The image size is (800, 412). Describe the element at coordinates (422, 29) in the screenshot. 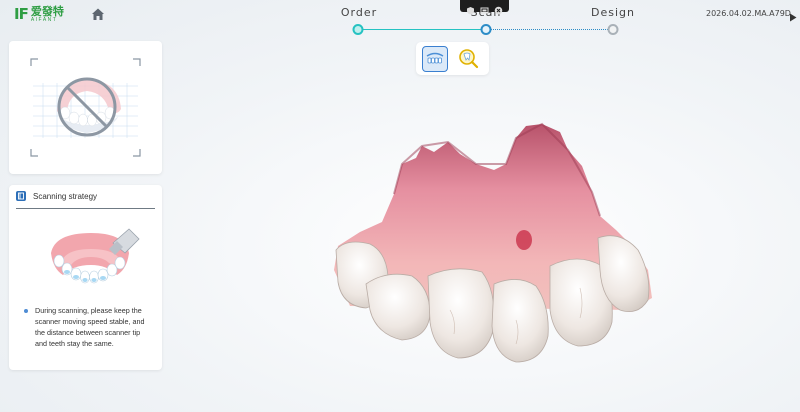

I see `step-progress-line` at that location.